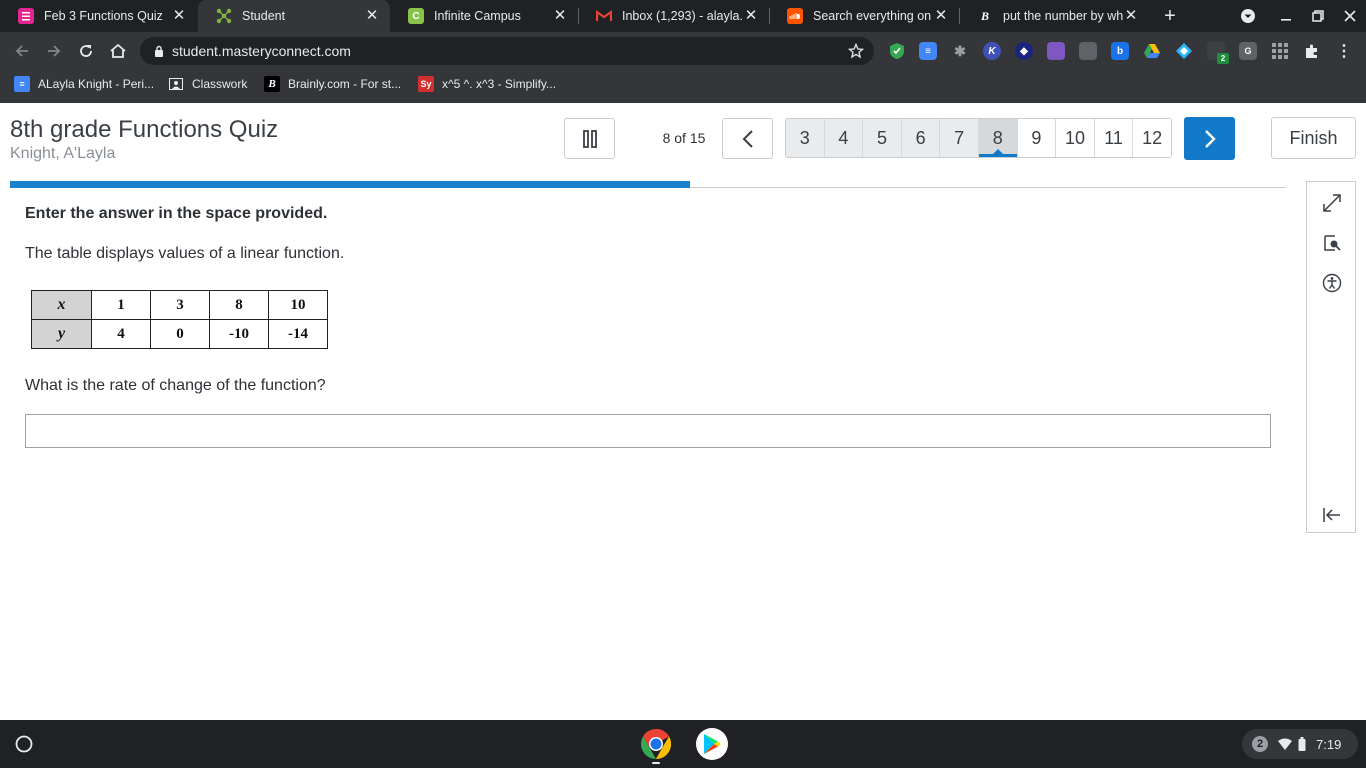 The height and width of the screenshot is (768, 1366). Describe the element at coordinates (1152, 51) in the screenshot. I see `google-drive-icon` at that location.